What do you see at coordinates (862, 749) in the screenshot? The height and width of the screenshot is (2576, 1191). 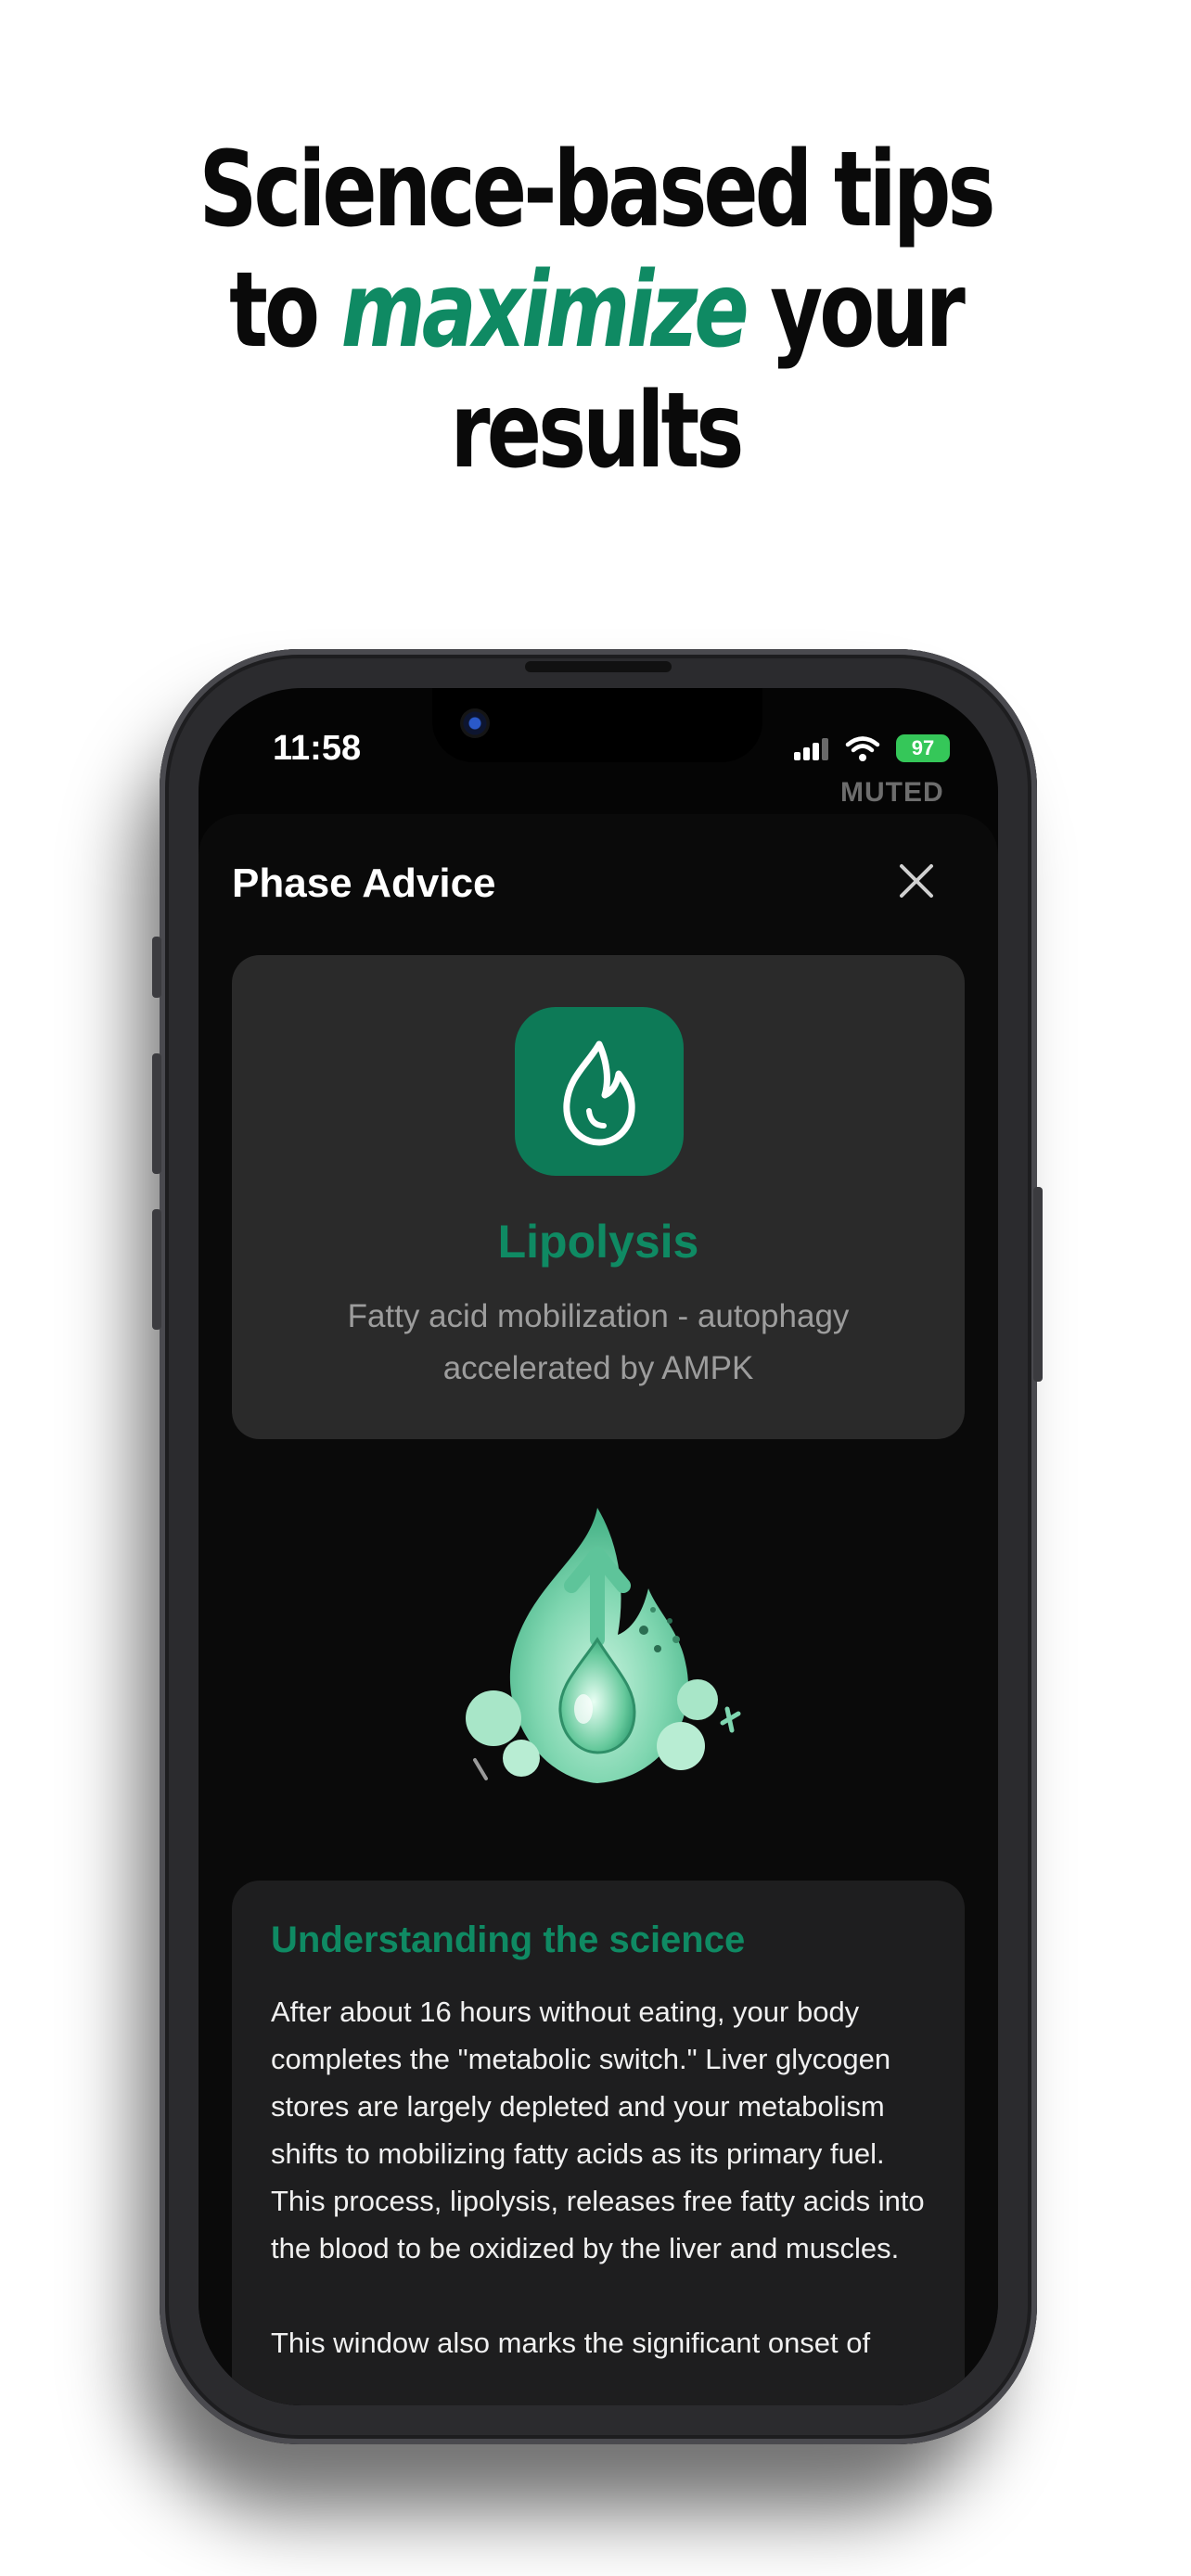 I see `wifi-icon` at bounding box center [862, 749].